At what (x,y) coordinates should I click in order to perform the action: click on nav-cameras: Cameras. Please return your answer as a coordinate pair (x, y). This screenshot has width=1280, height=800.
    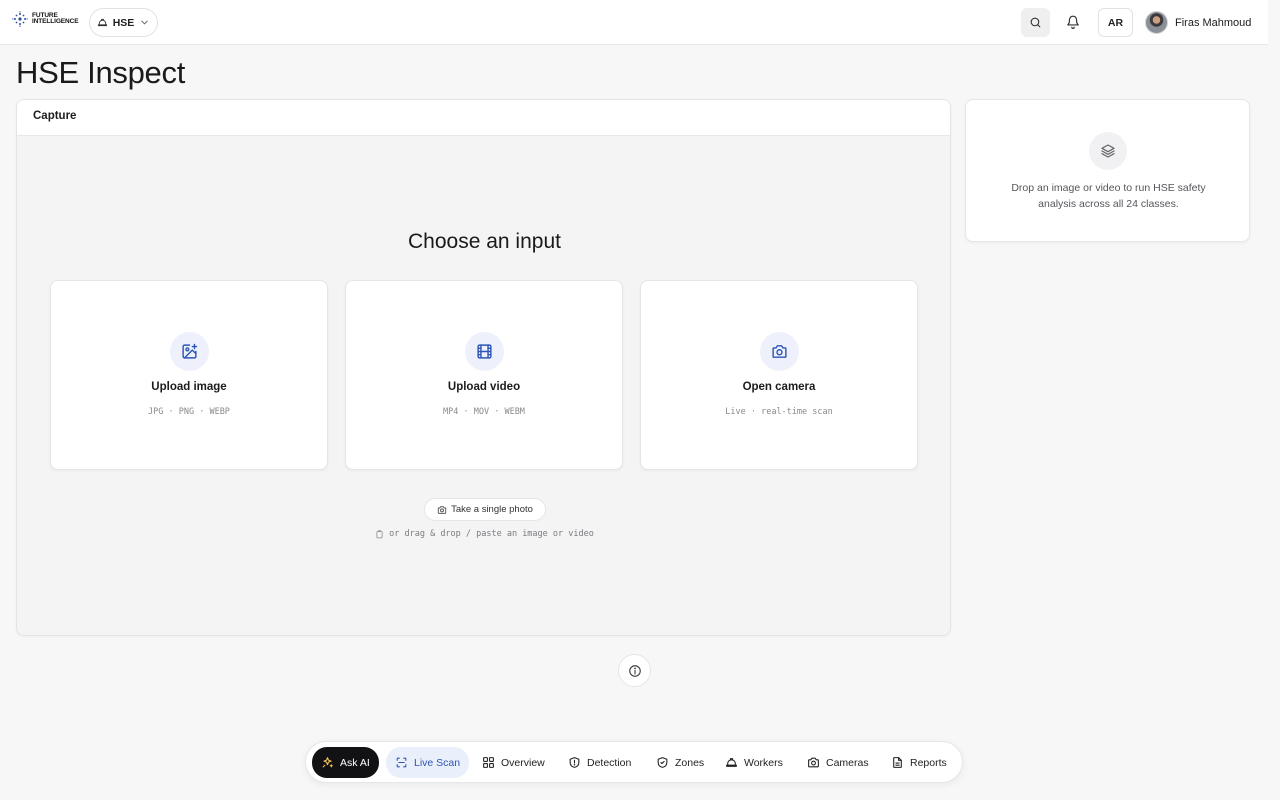
    Looking at the image, I should click on (838, 762).